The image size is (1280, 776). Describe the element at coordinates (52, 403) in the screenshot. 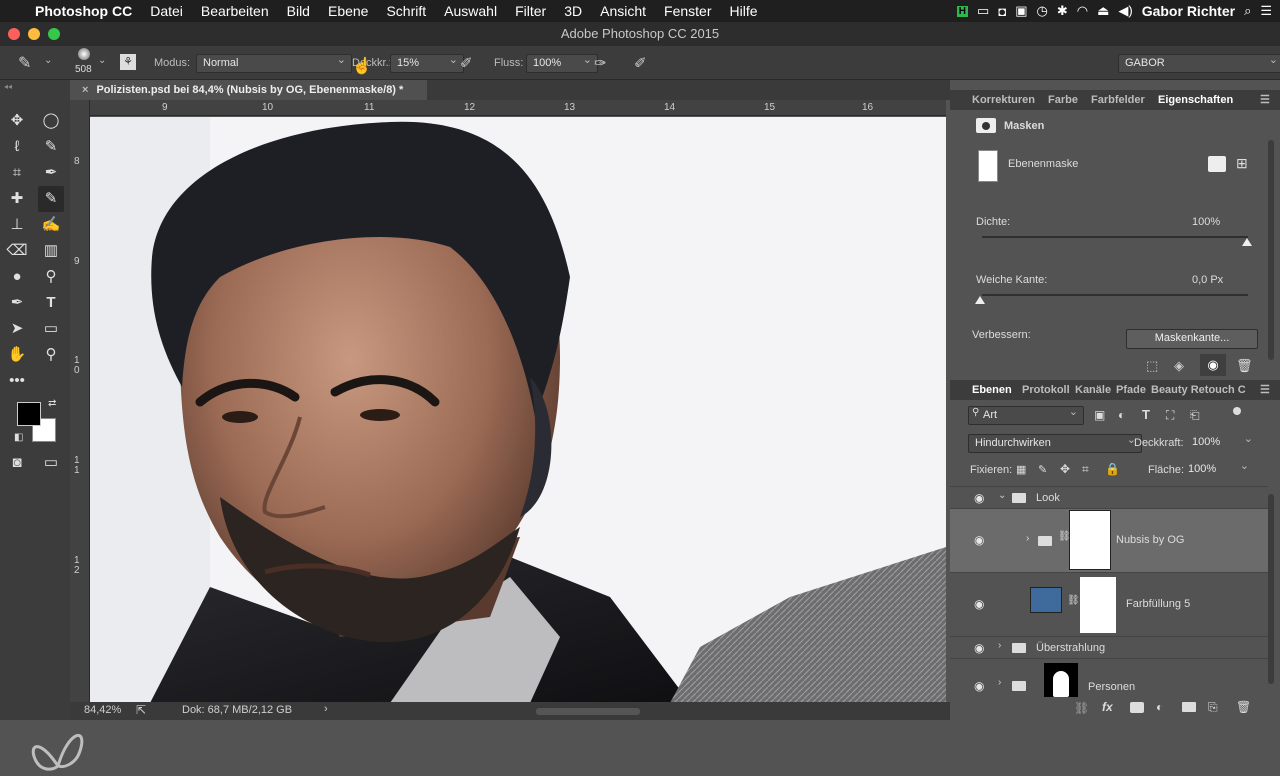

I see `swap-colors-icon: ⇄` at that location.